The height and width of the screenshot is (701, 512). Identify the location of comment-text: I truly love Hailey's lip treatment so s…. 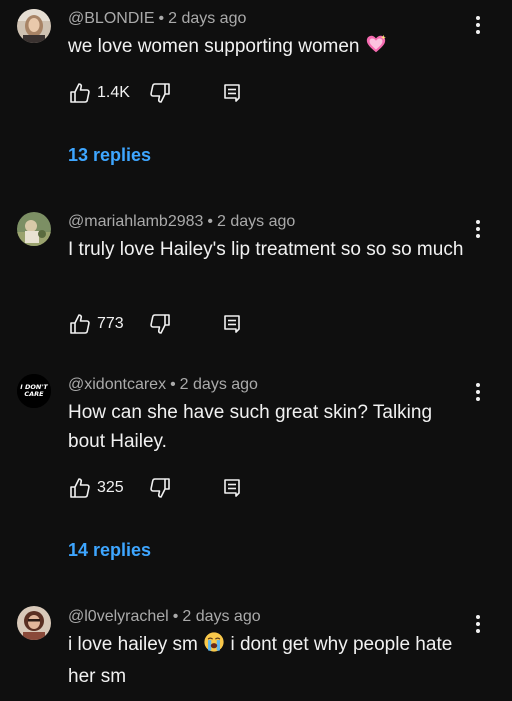
(266, 249).